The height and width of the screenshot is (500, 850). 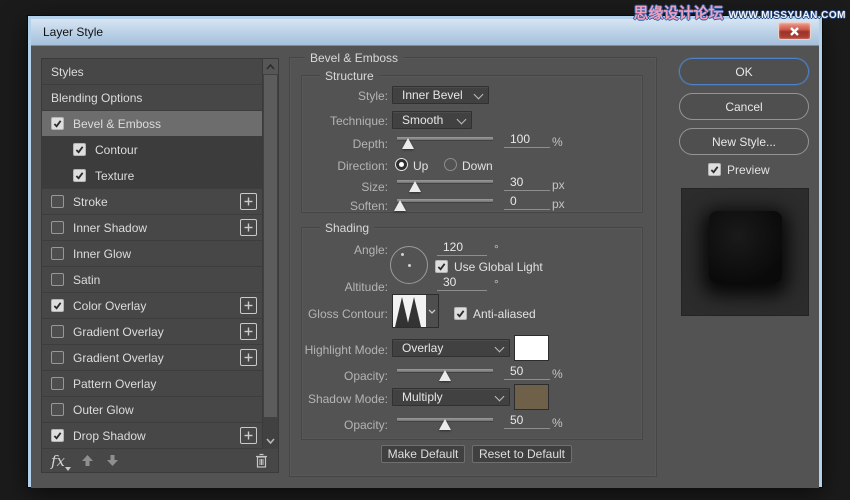 What do you see at coordinates (152, 280) in the screenshot?
I see `sidebar-item-satin: Satin` at bounding box center [152, 280].